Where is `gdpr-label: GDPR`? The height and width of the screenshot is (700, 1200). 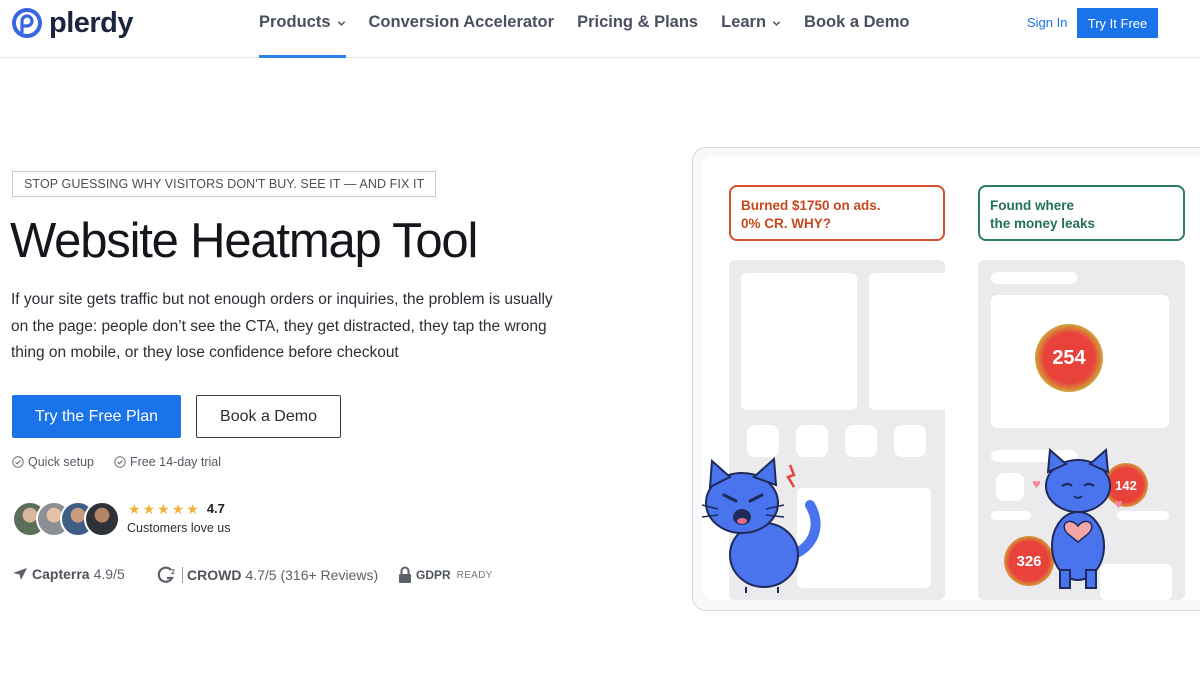 gdpr-label: GDPR is located at coordinates (433, 575).